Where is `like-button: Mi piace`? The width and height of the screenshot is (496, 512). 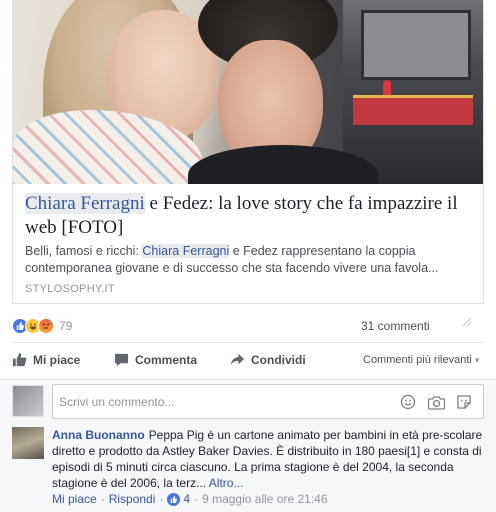
like-button: Mi piace is located at coordinates (46, 359).